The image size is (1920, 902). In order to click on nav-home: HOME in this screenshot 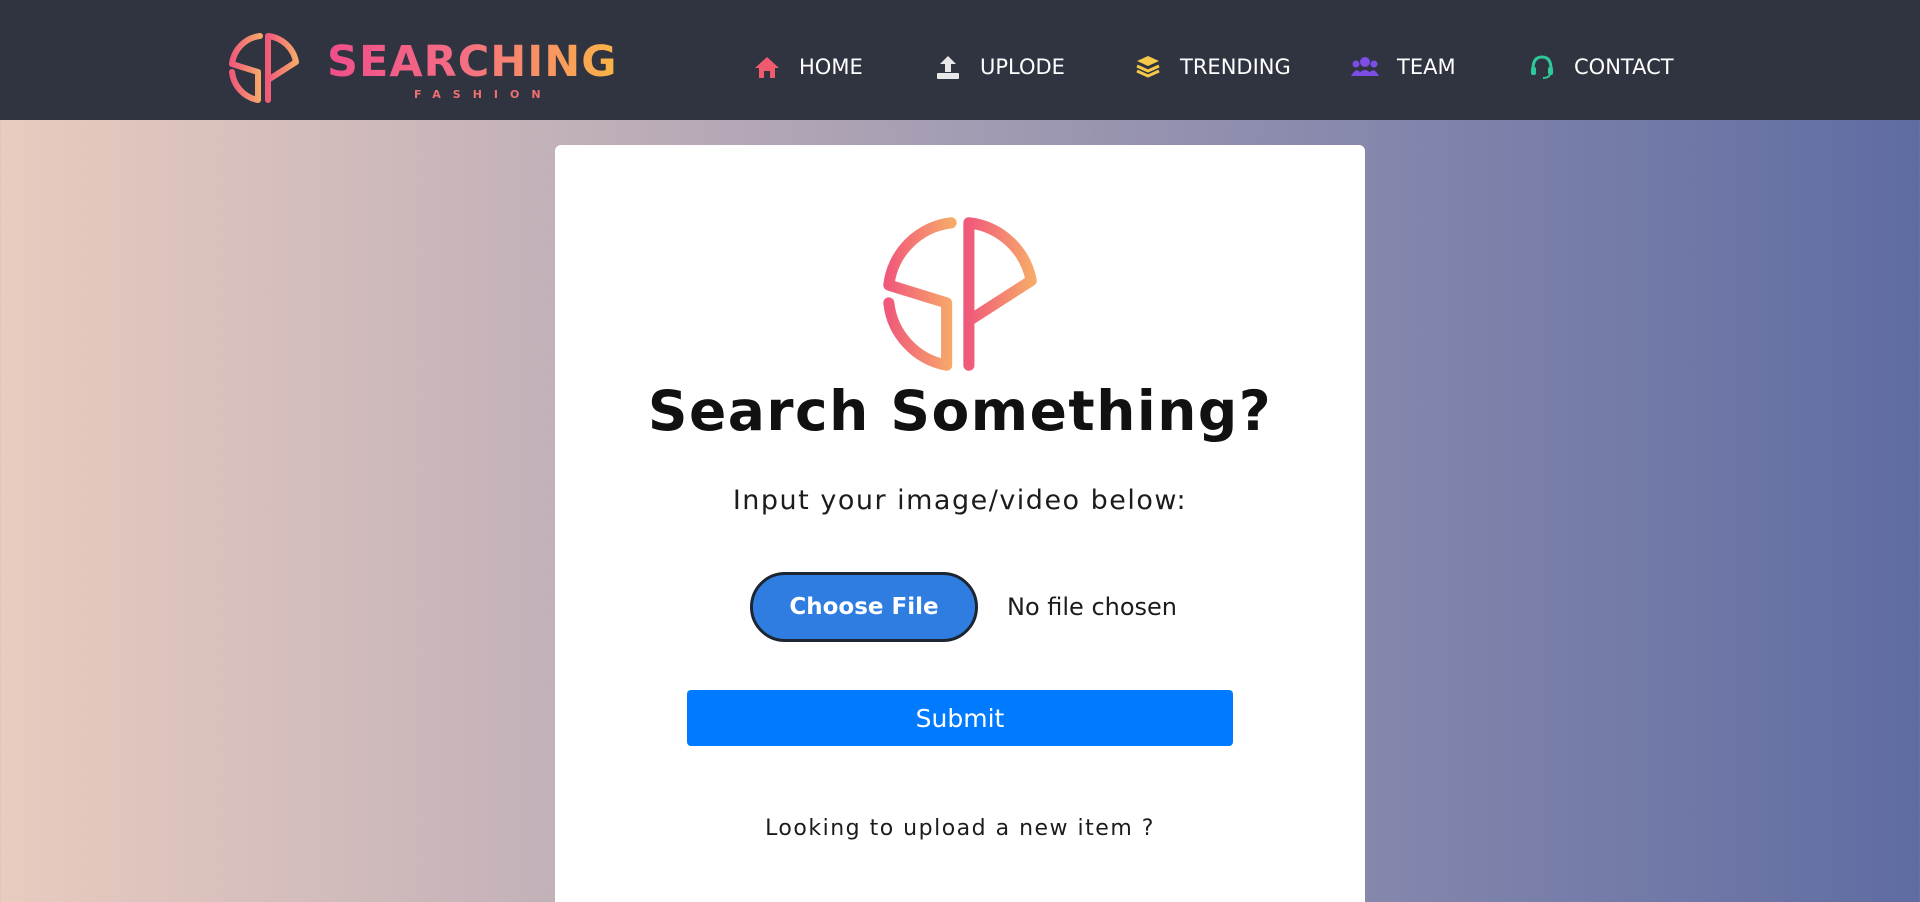, I will do `click(808, 67)`.